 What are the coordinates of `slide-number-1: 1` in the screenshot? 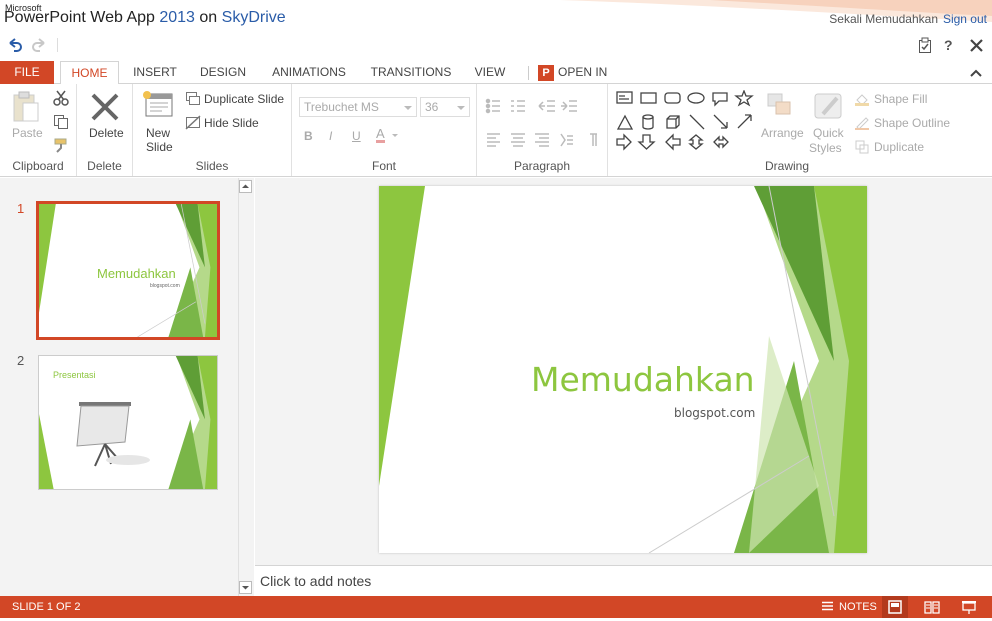 It's located at (21, 208).